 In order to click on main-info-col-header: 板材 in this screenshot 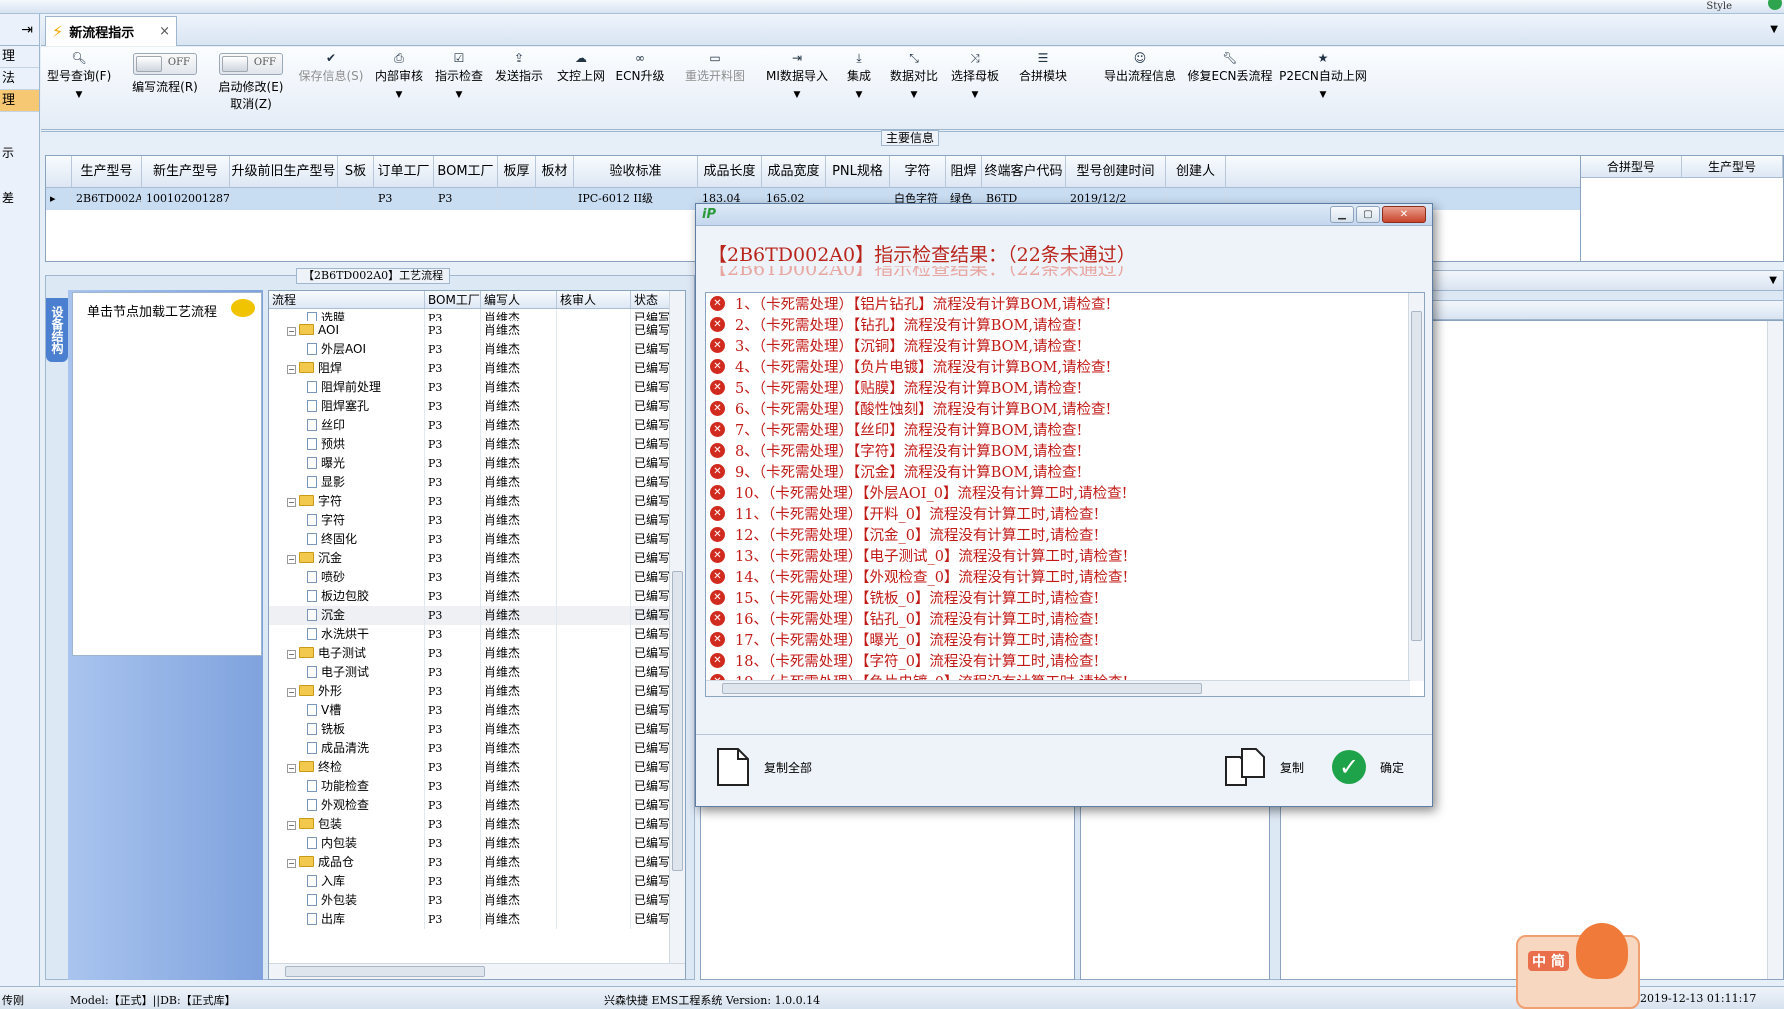, I will do `click(555, 171)`.